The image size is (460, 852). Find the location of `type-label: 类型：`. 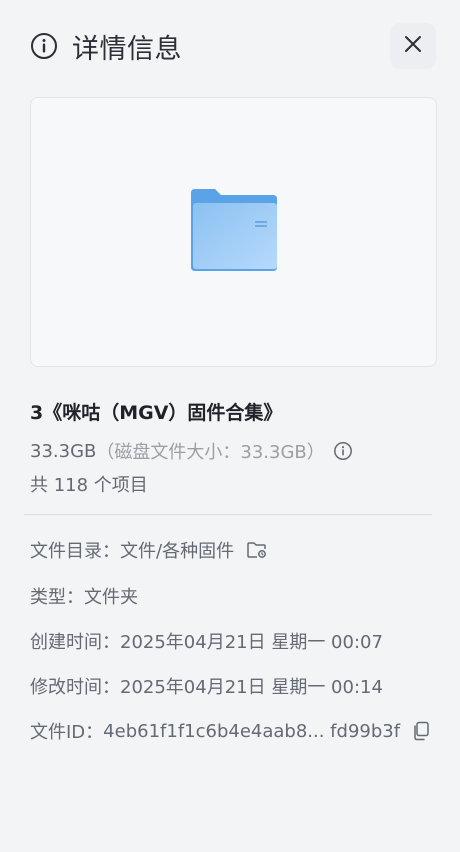

type-label: 类型： is located at coordinates (57, 597).